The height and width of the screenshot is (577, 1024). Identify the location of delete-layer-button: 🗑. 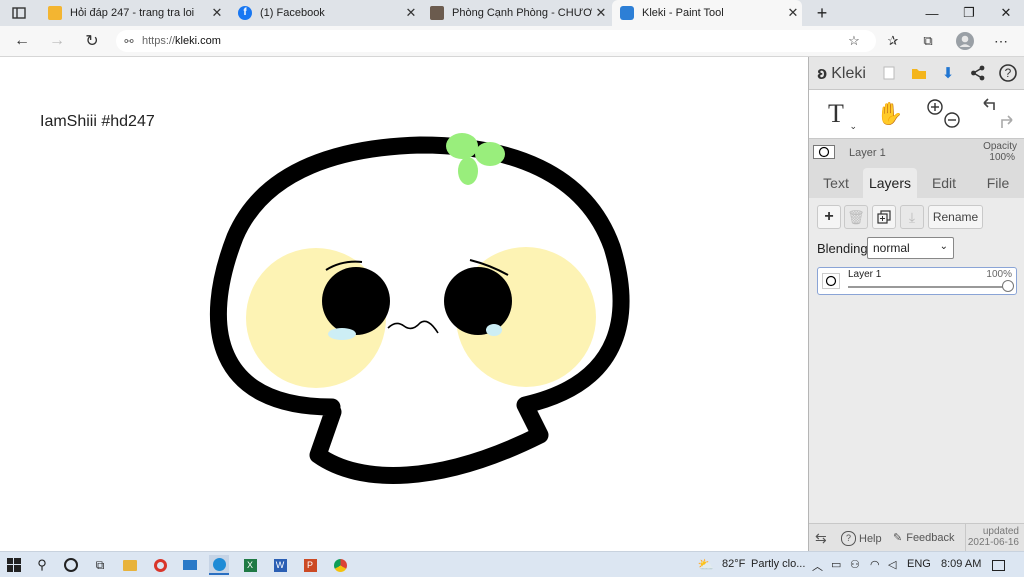
(856, 217).